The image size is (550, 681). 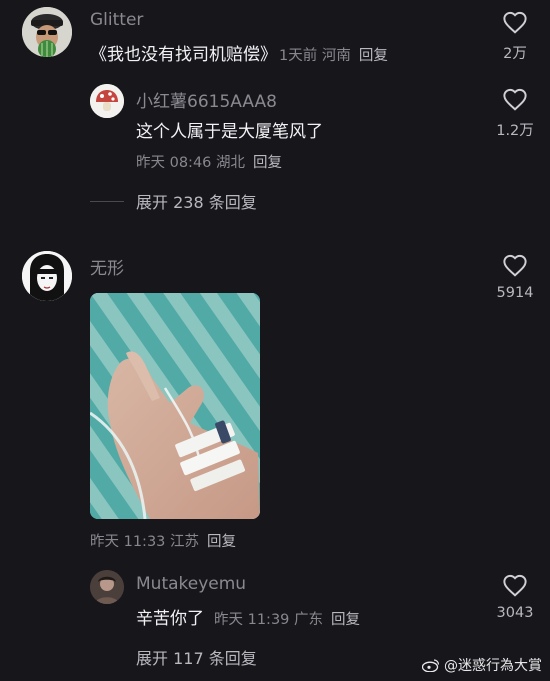 I want to click on expand-replies-button: 展开 238 条回复, so click(x=173, y=201).